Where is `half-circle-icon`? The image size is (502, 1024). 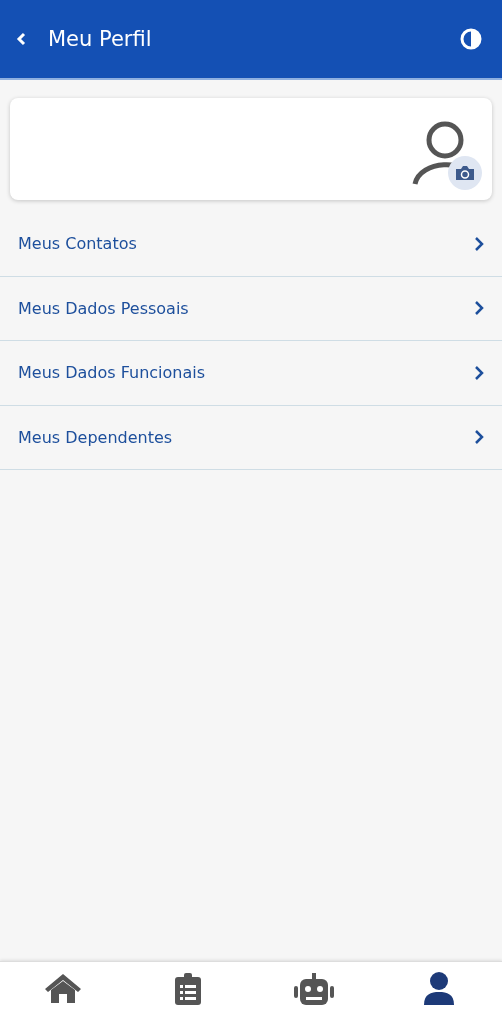 half-circle-icon is located at coordinates (471, 39).